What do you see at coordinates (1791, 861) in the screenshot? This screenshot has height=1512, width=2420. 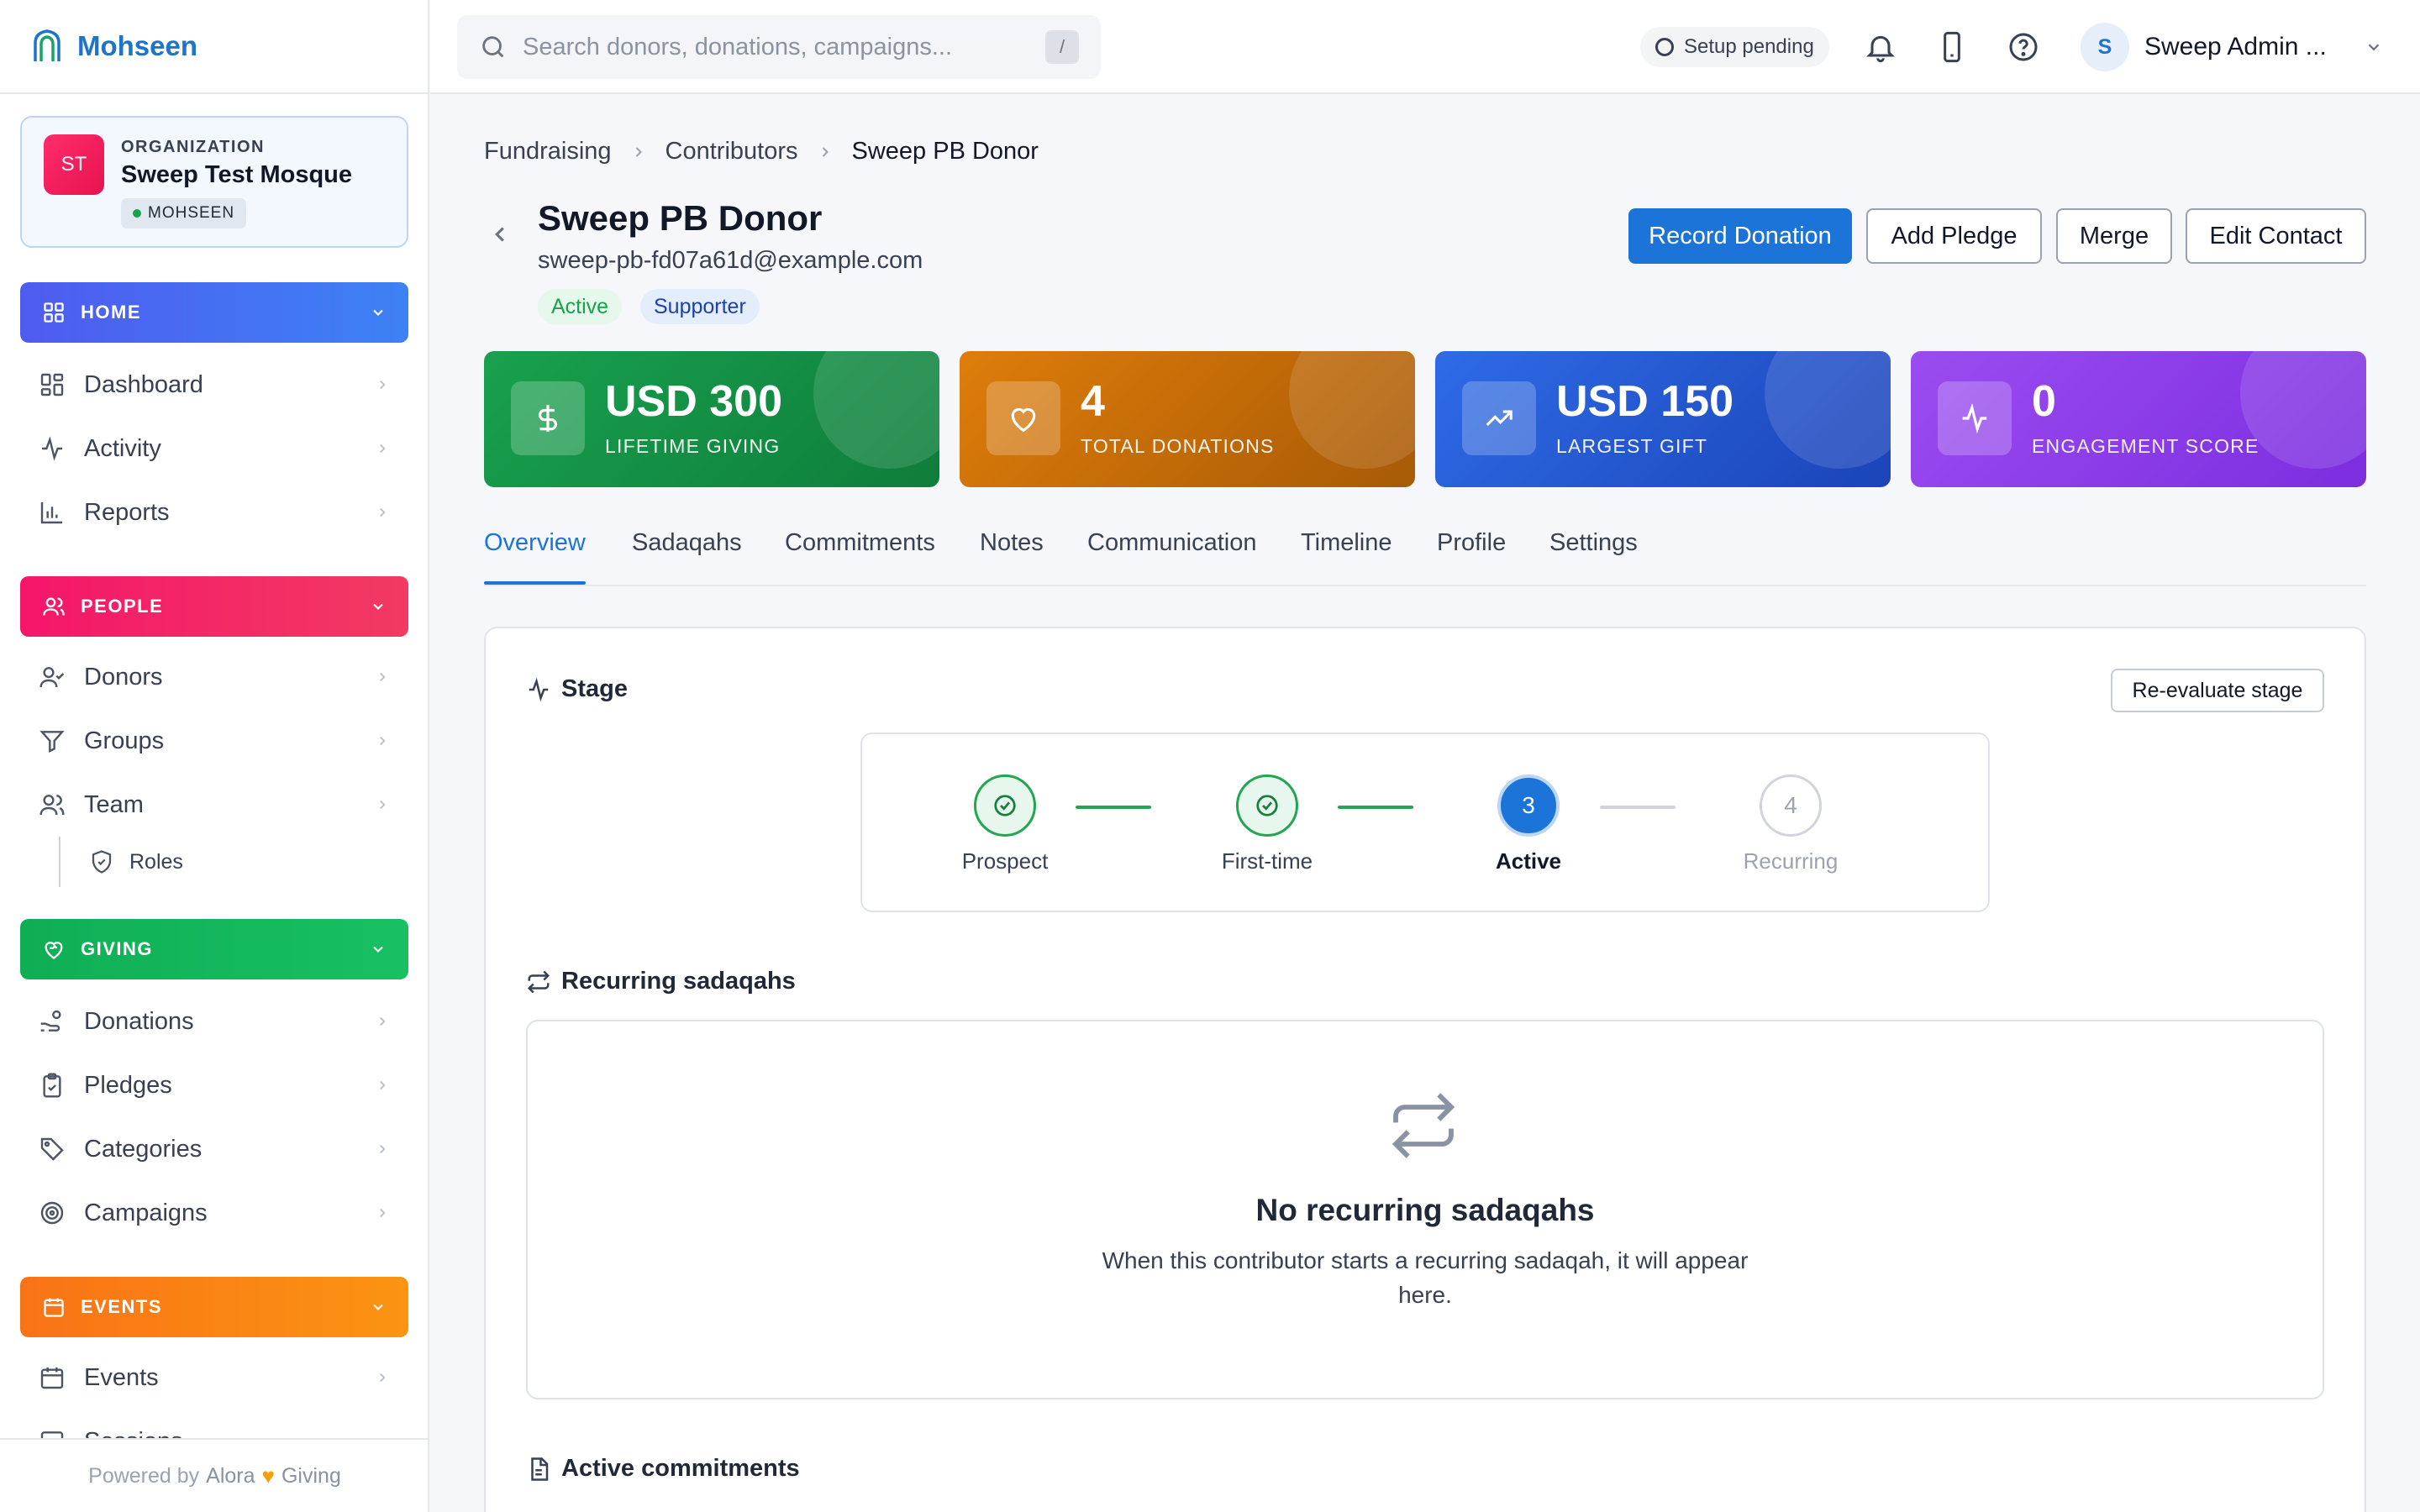 I see `step-label: Recurring` at bounding box center [1791, 861].